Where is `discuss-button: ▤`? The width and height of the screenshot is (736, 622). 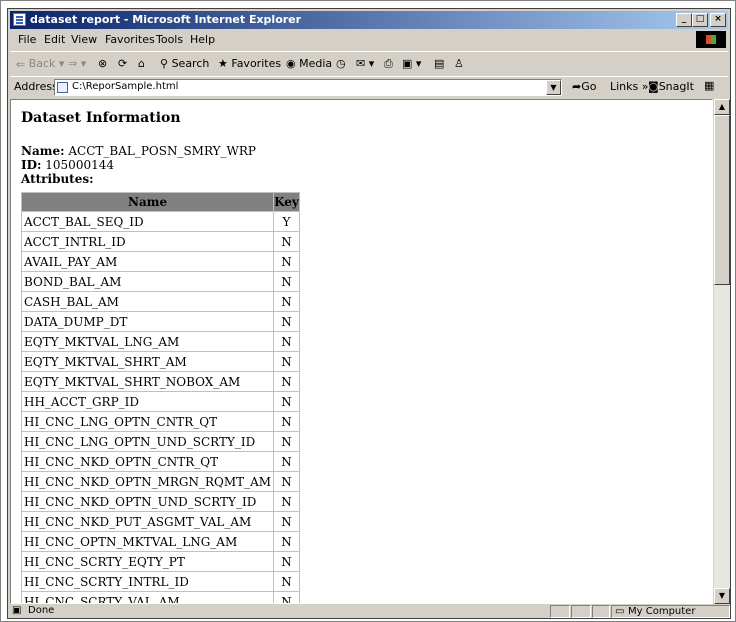 discuss-button: ▤ is located at coordinates (439, 63).